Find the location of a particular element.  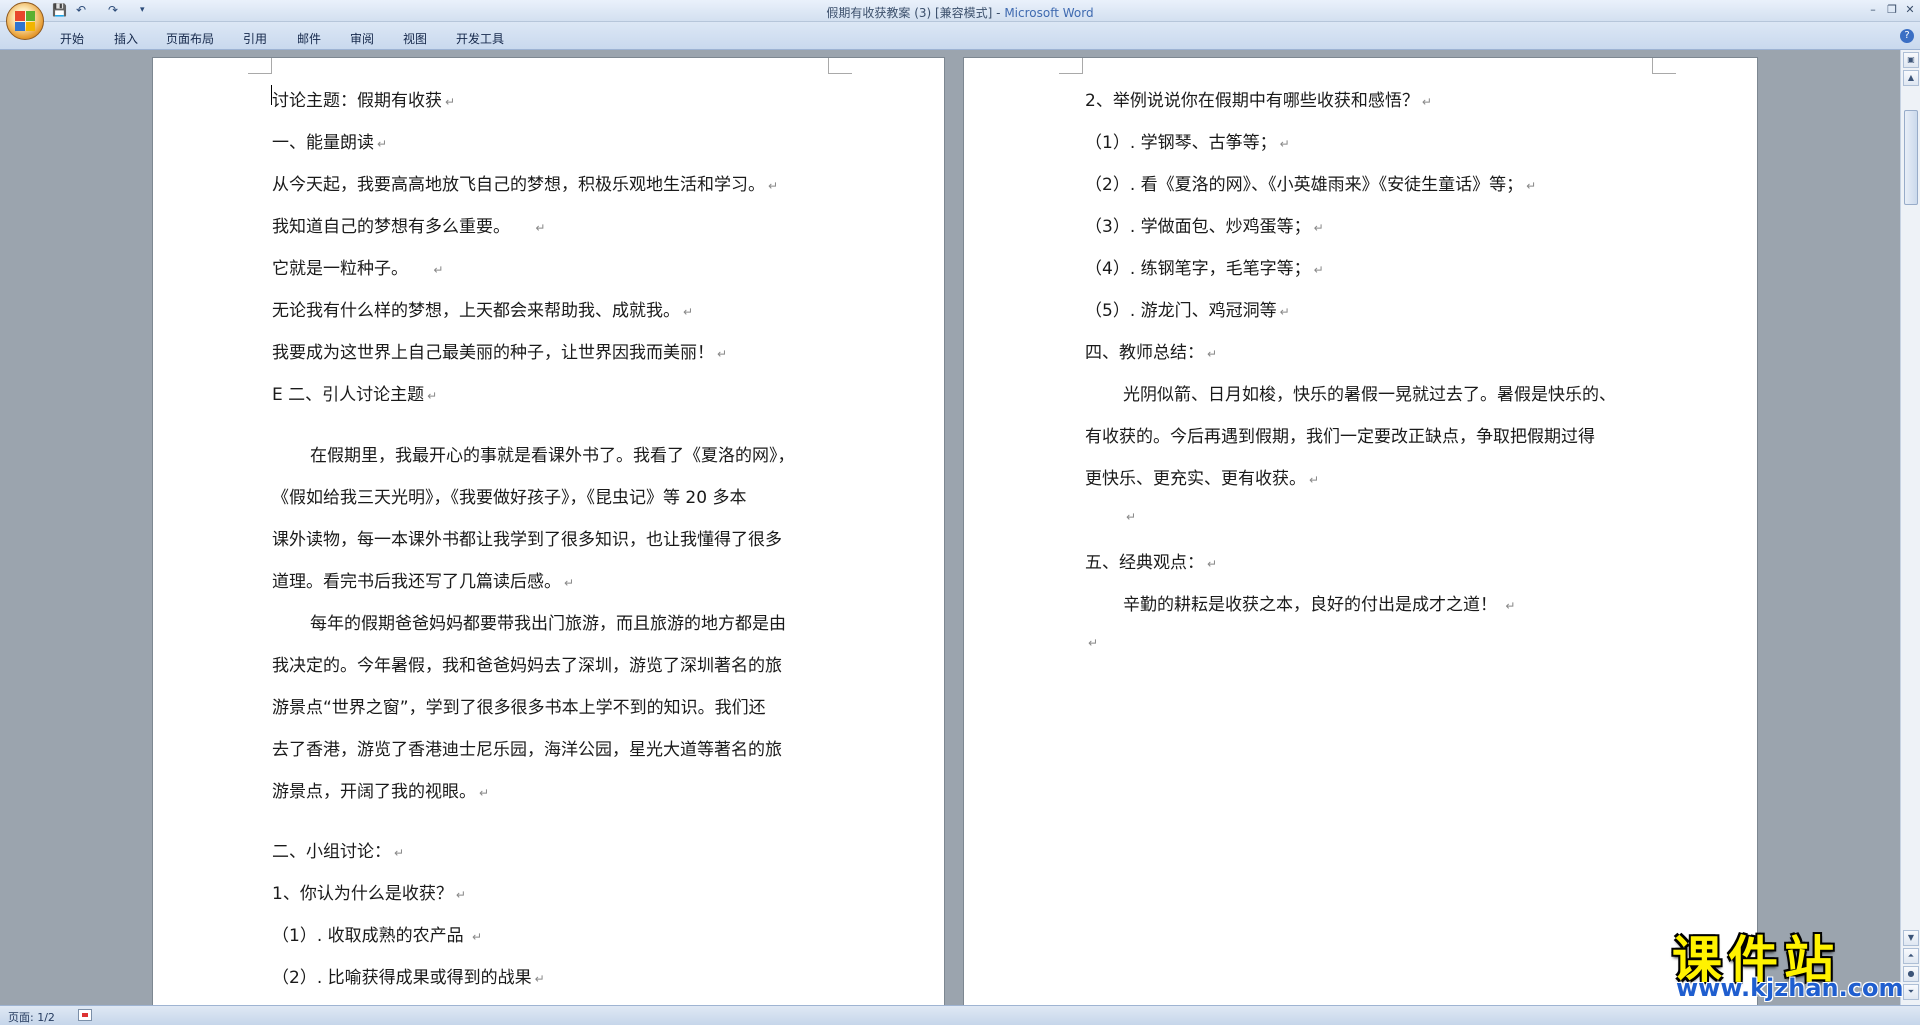

line-text: （2）. 看《夏洛的网》、《小英雄雨来》《安徒生童话》等； is located at coordinates (1304, 185).